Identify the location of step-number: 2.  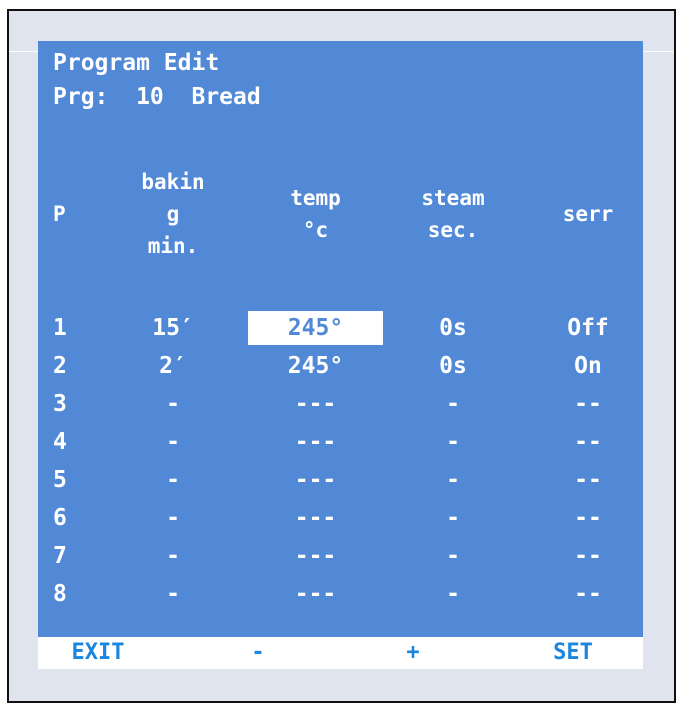
(60, 366).